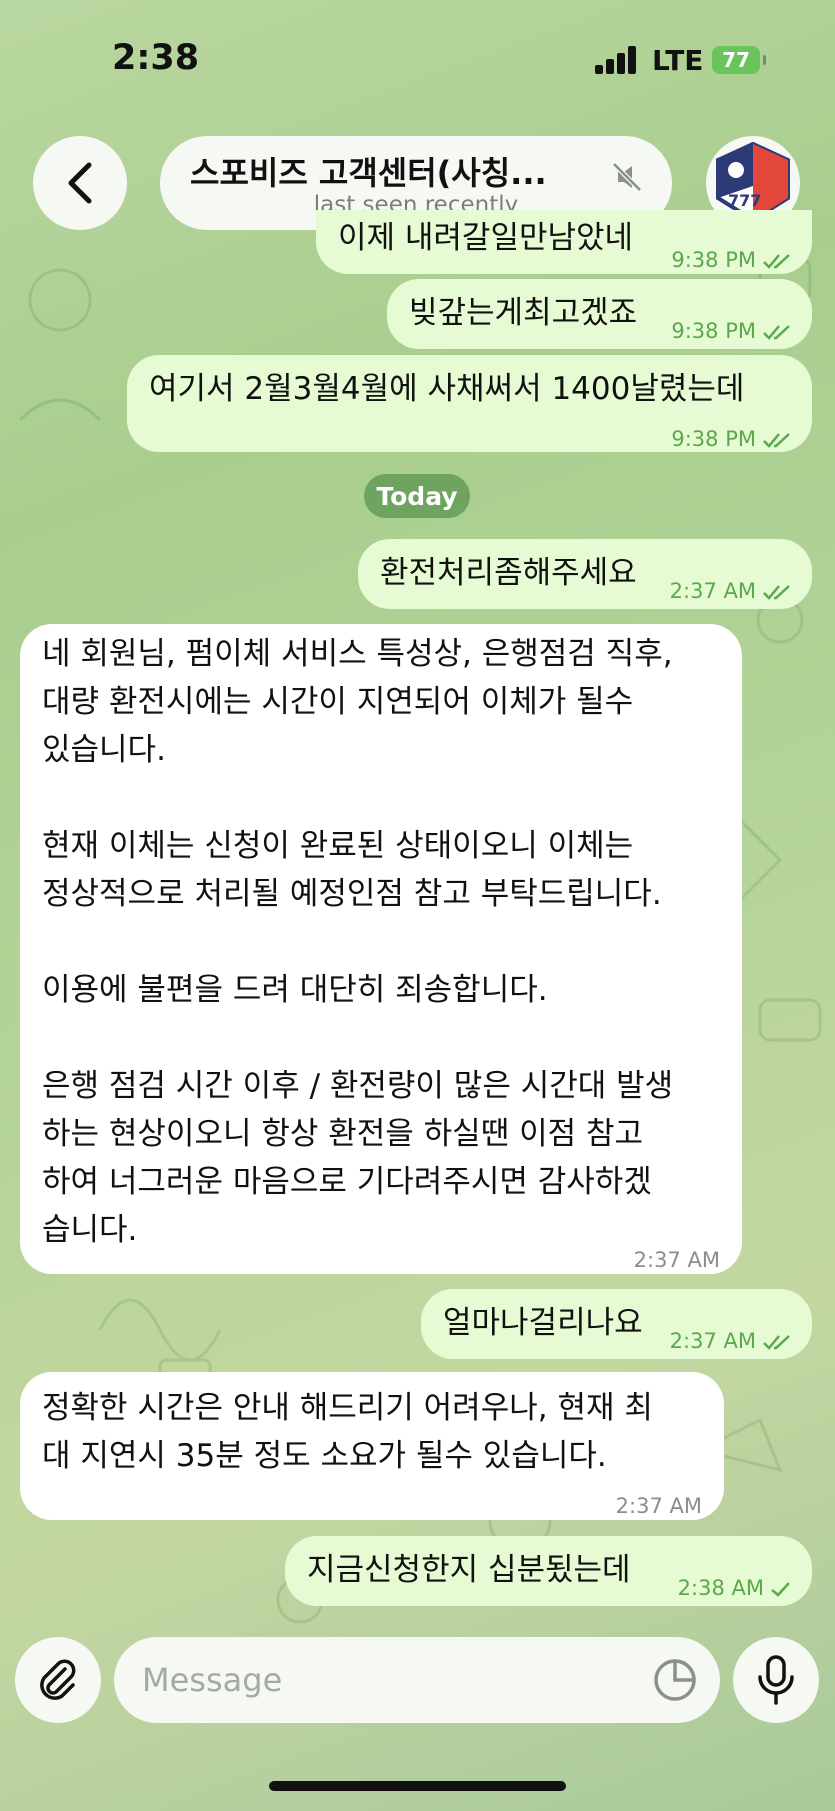 The height and width of the screenshot is (1811, 835). Describe the element at coordinates (508, 573) in the screenshot. I see `message-text: 환전처리좀해주세요` at that location.